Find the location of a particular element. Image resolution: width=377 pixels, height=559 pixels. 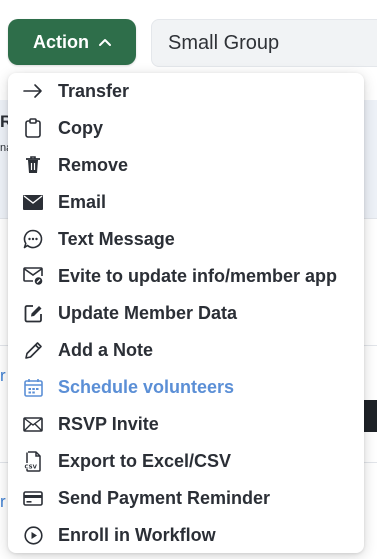

menu-item-label: Evite to update info/member app is located at coordinates (198, 275).